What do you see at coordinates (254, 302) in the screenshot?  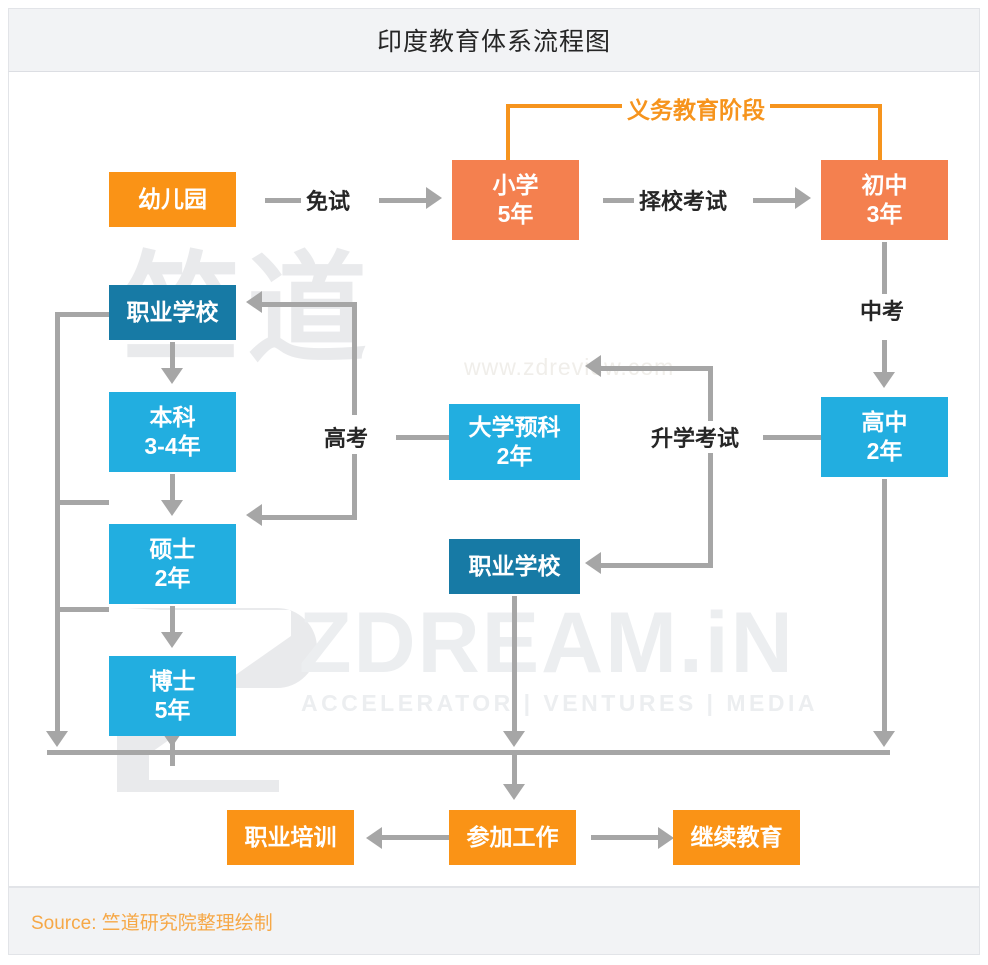 I see `arrowhead-to-vocschool-left-icon` at bounding box center [254, 302].